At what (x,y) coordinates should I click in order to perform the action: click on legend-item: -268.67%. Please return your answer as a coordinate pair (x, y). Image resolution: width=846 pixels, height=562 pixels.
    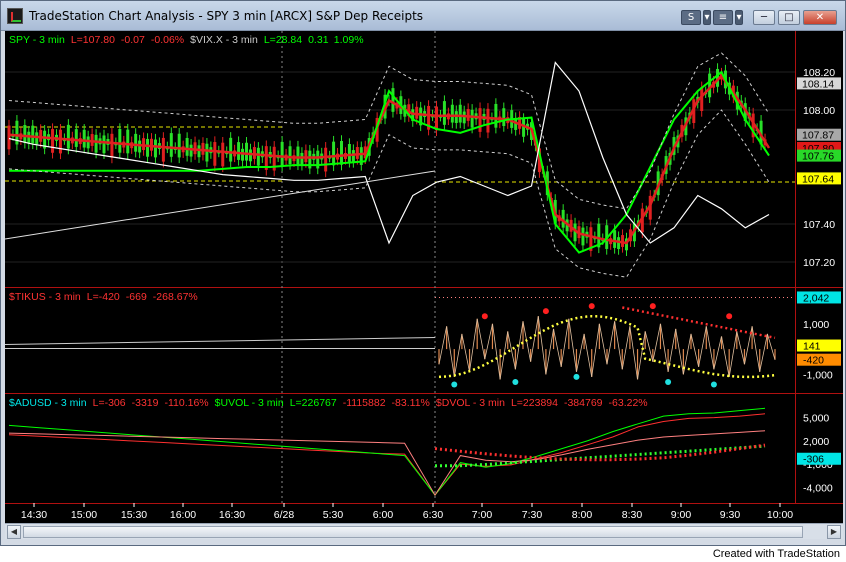
    Looking at the image, I should click on (175, 297).